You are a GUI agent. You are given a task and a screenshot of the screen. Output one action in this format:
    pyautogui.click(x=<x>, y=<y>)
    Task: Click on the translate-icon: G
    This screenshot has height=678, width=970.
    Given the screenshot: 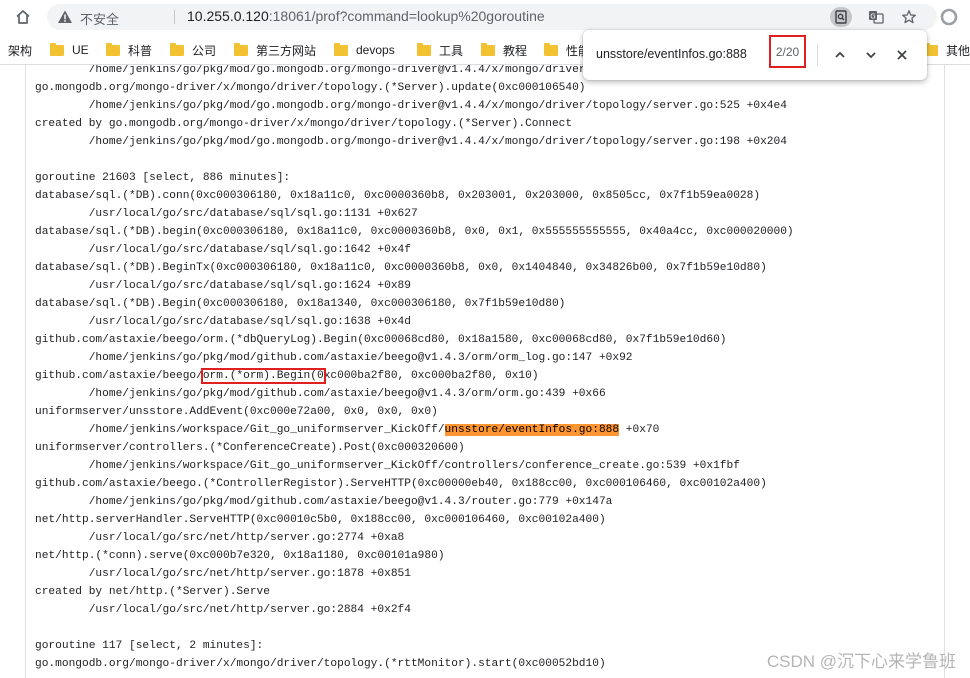 What is the action you would take?
    pyautogui.click(x=876, y=17)
    